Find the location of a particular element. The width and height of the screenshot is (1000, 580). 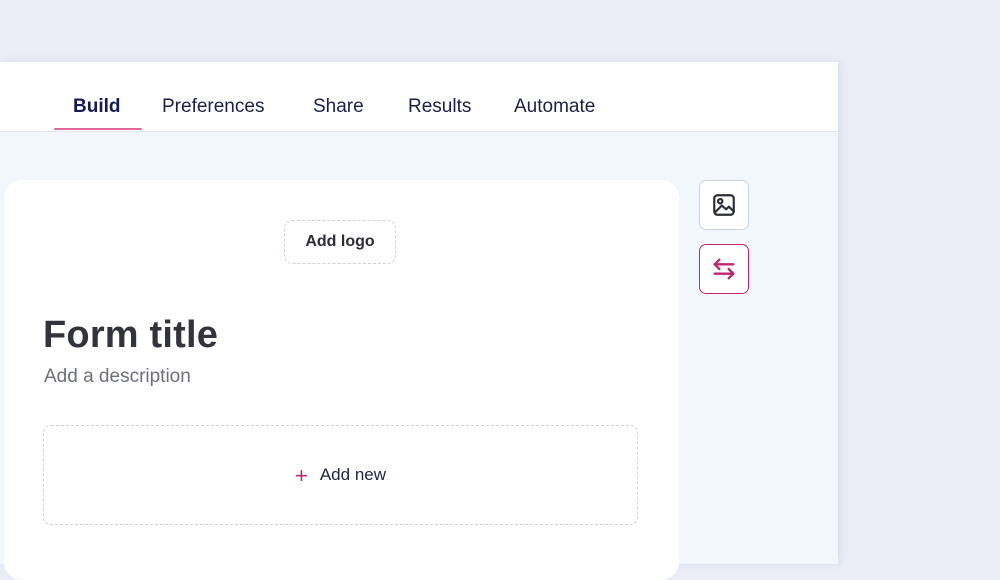

tab-automate: Automate is located at coordinates (554, 107).